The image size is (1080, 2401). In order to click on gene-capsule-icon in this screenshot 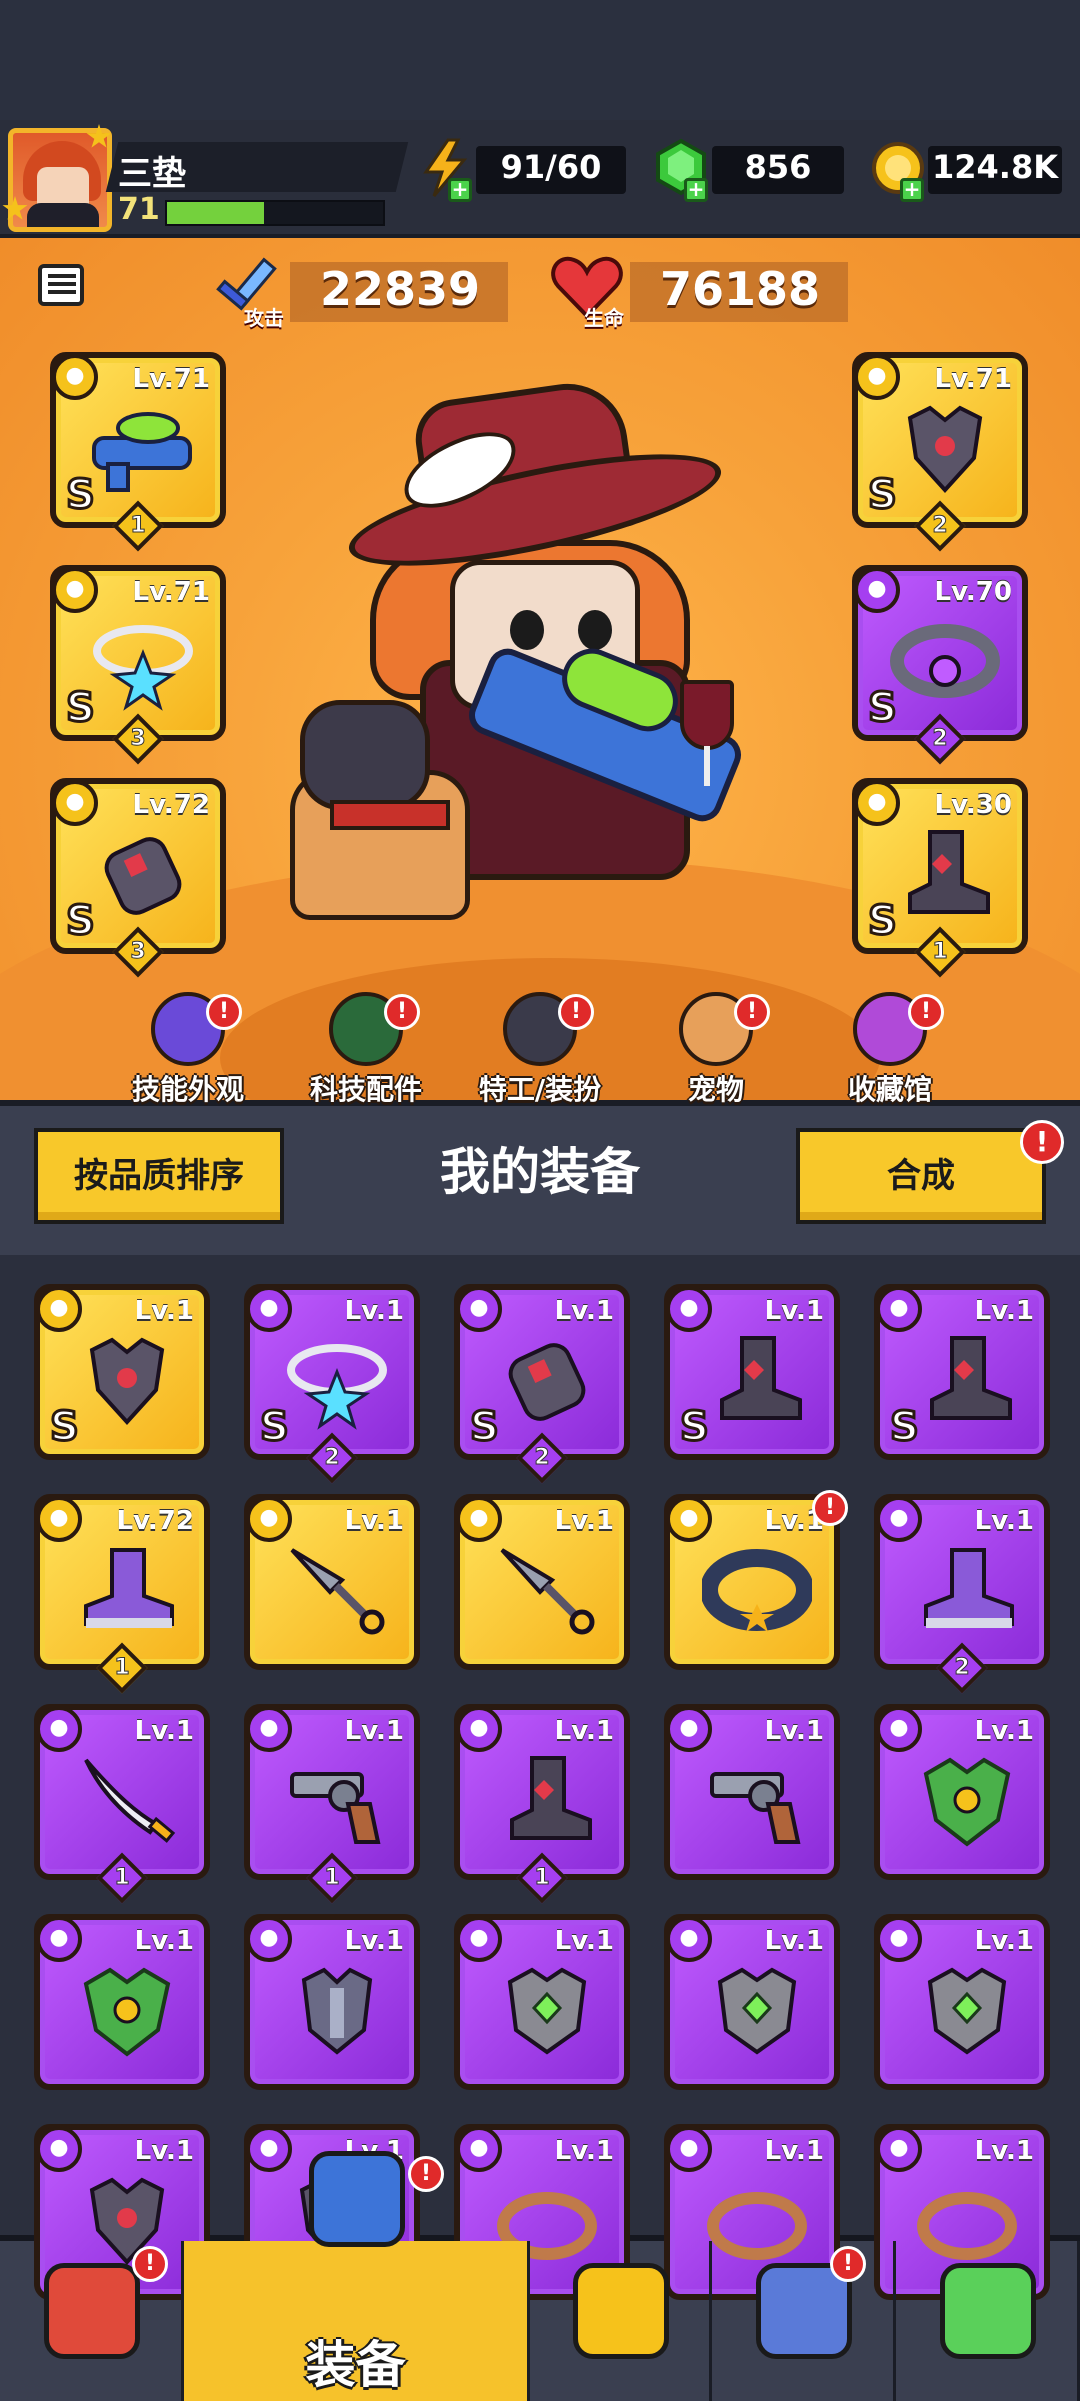, I will do `click(988, 2311)`.